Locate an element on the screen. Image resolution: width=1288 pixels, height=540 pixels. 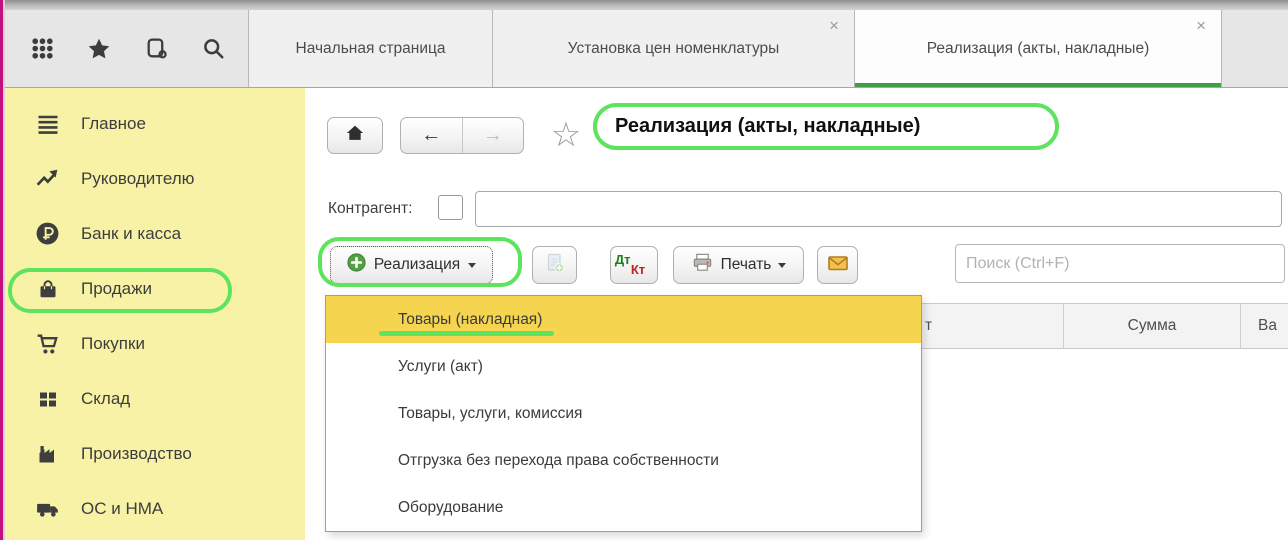
menu-item-goods-services-commission: Товары, услуги, комиссия is located at coordinates (623, 413).